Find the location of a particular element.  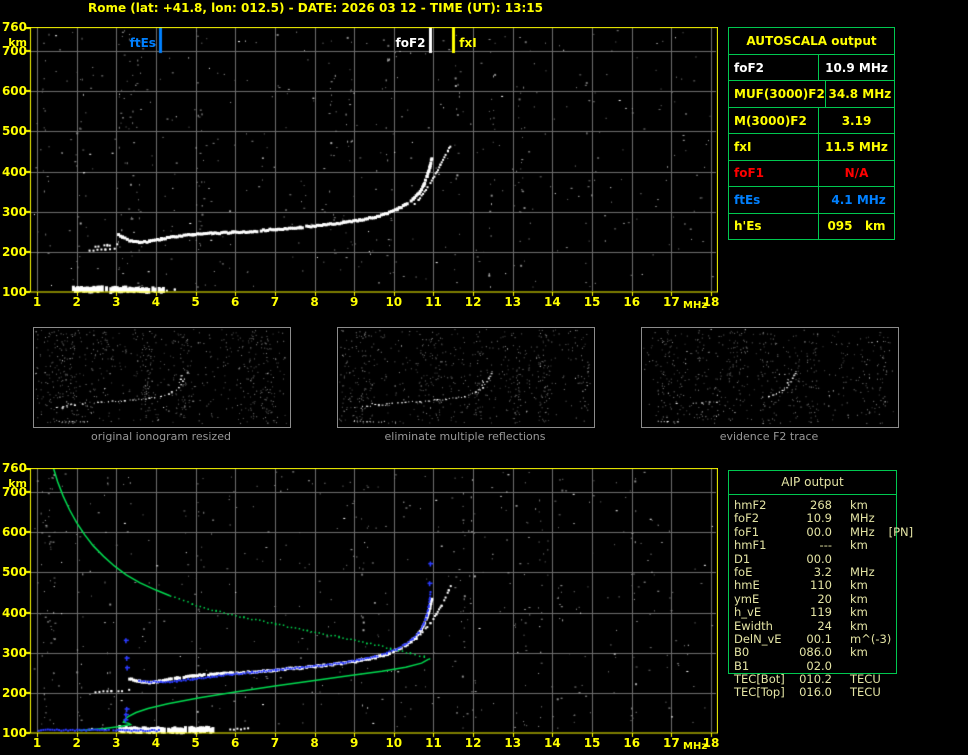

autoscala-row-value: 4.1 MHz is located at coordinates (856, 199).